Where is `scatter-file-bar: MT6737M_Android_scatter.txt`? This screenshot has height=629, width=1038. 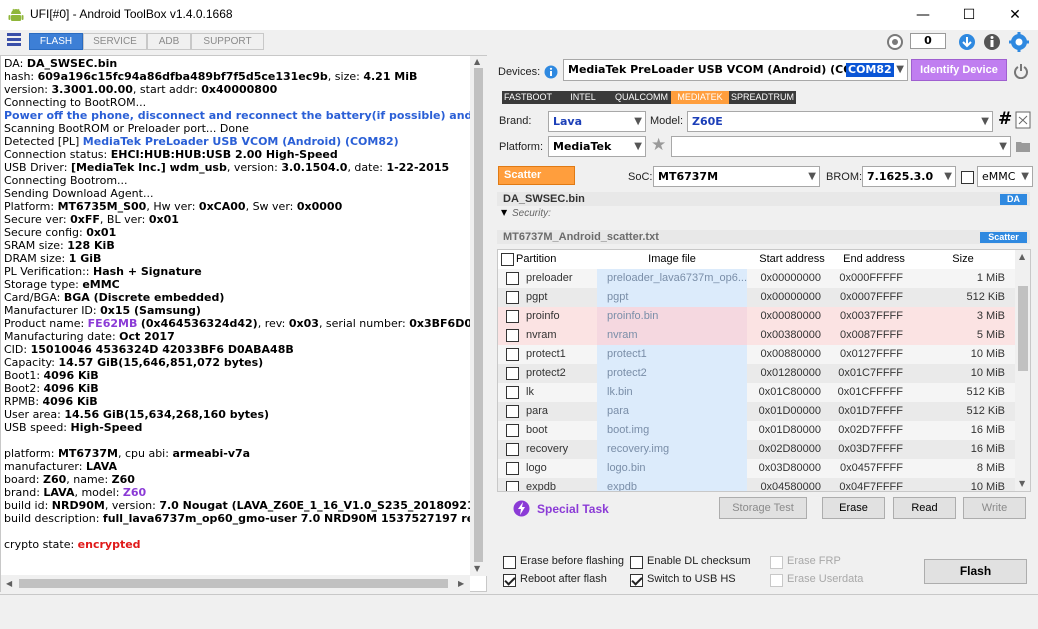 scatter-file-bar: MT6737M_Android_scatter.txt is located at coordinates (763, 237).